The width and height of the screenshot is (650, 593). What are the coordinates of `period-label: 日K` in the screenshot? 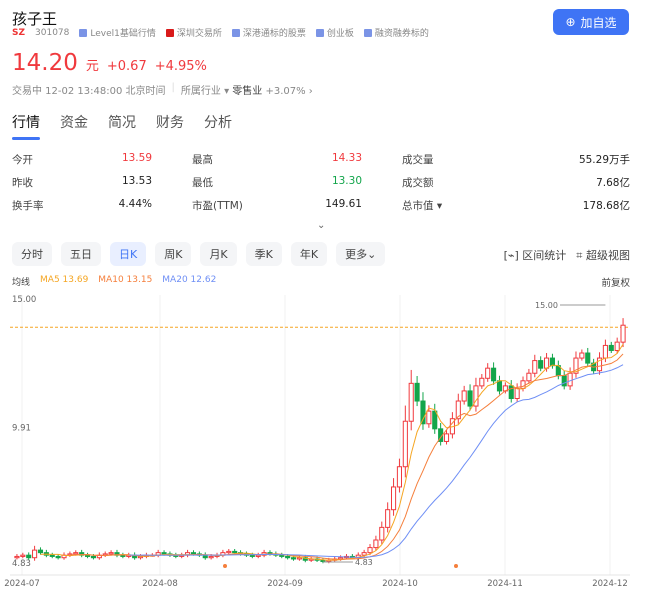 It's located at (128, 254).